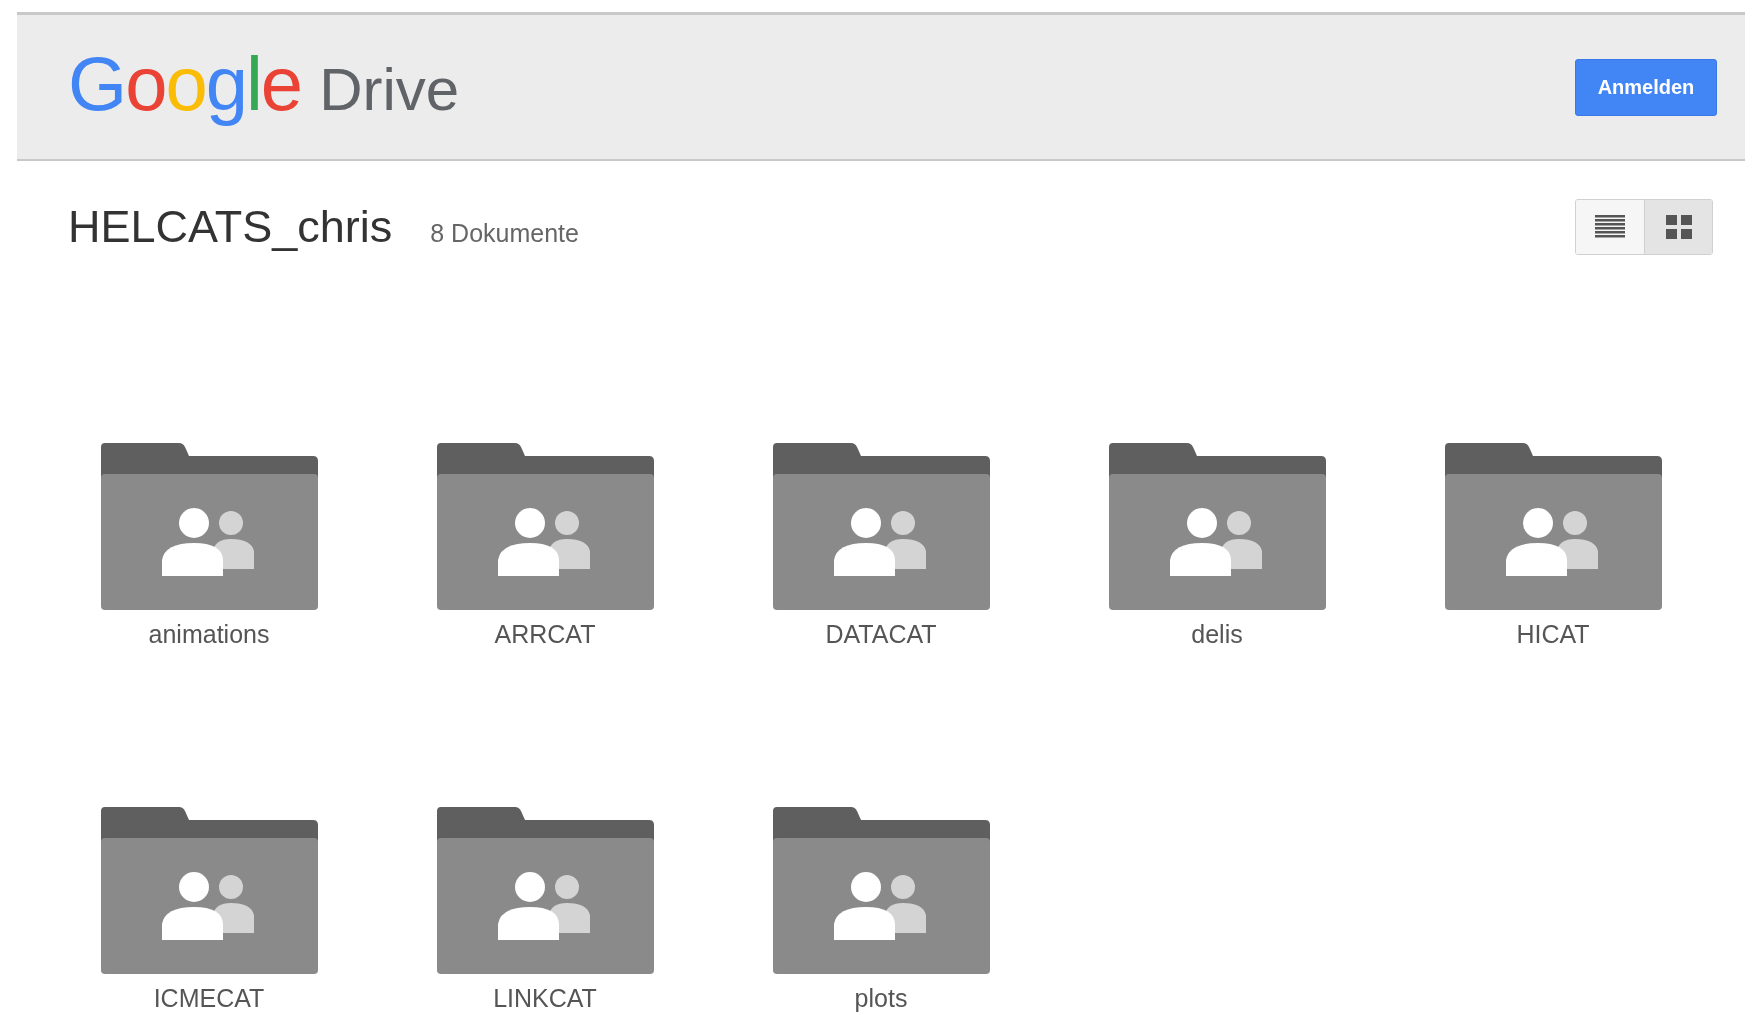 This screenshot has height=1015, width=1752. I want to click on folder-name: HICAT, so click(1553, 634).